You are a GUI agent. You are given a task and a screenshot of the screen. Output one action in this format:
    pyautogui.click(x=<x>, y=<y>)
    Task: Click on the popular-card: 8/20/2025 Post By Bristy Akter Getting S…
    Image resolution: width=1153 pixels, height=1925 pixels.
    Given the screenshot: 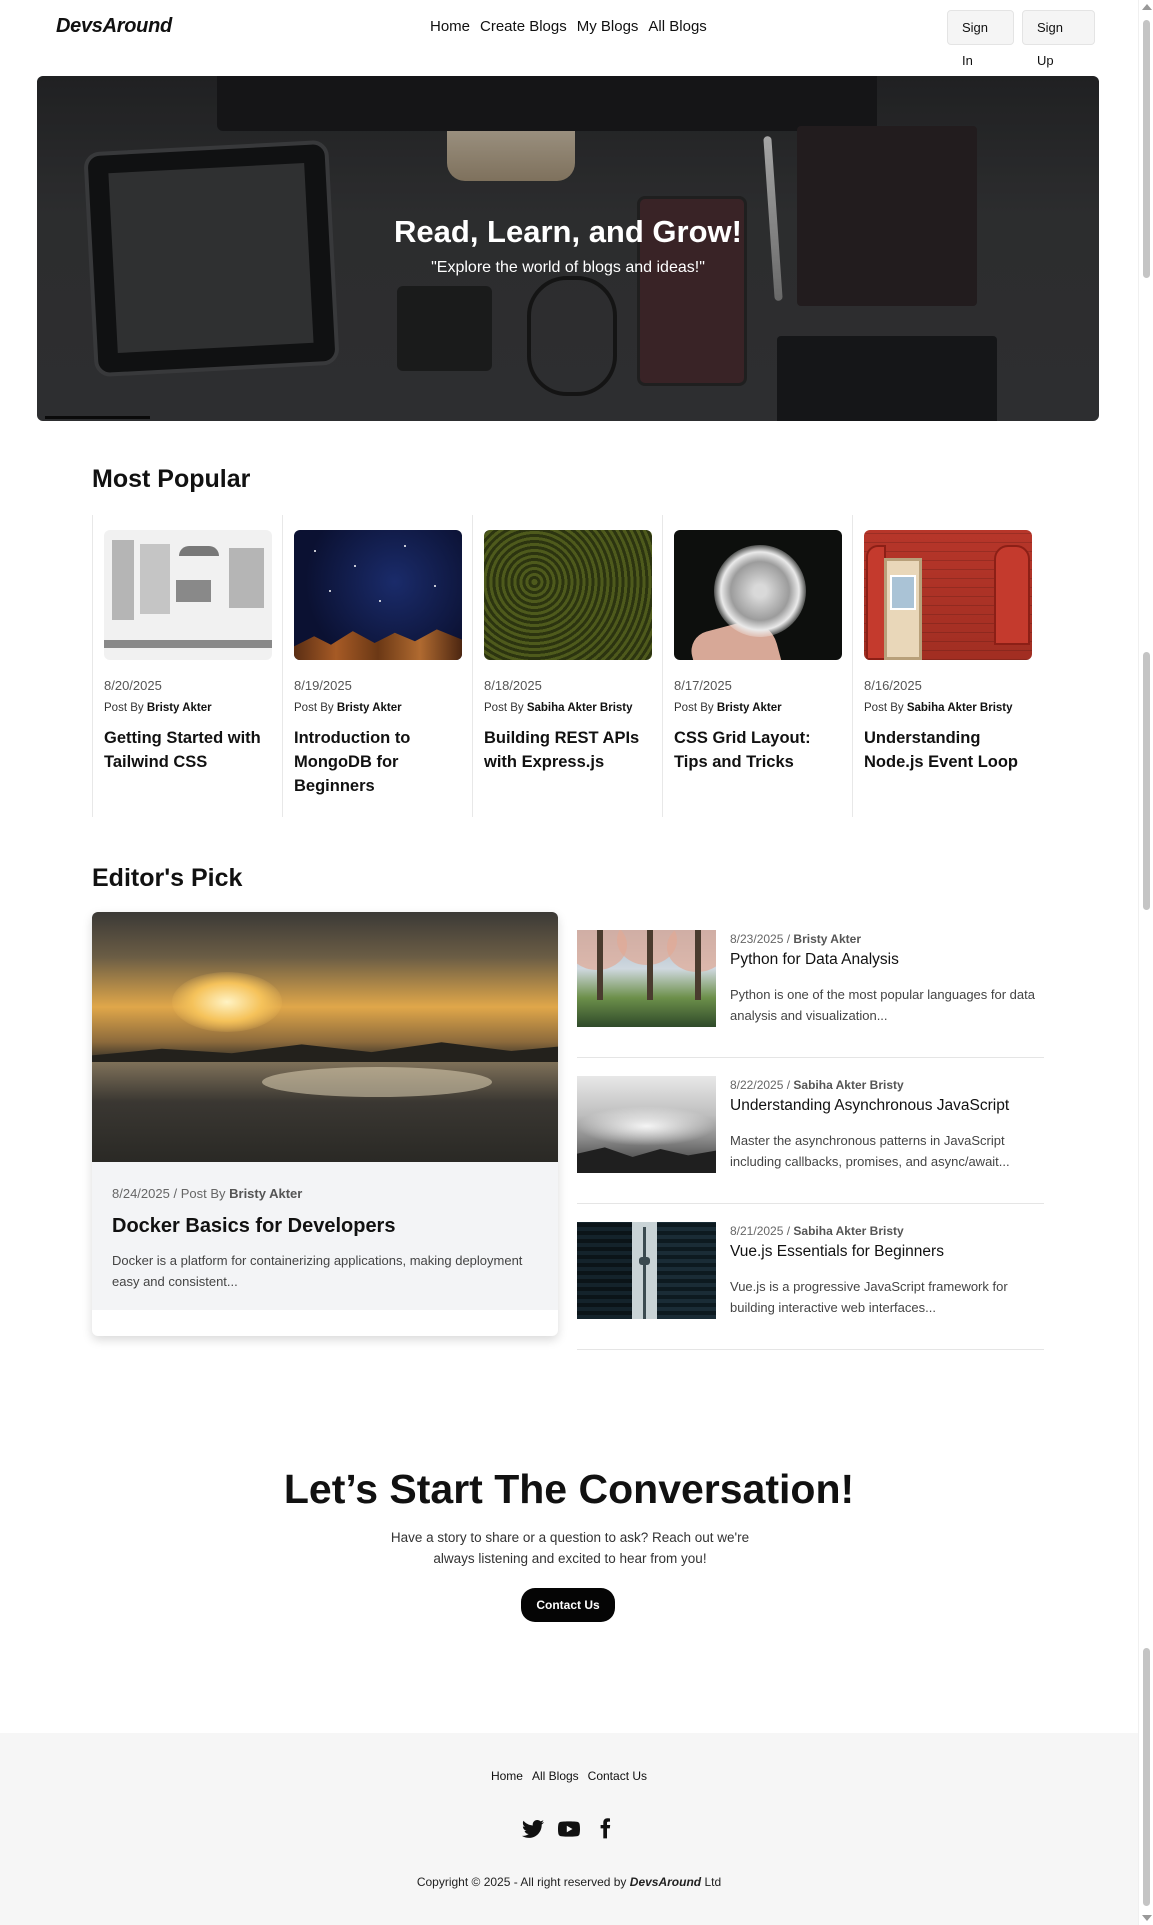 What is the action you would take?
    pyautogui.click(x=187, y=666)
    